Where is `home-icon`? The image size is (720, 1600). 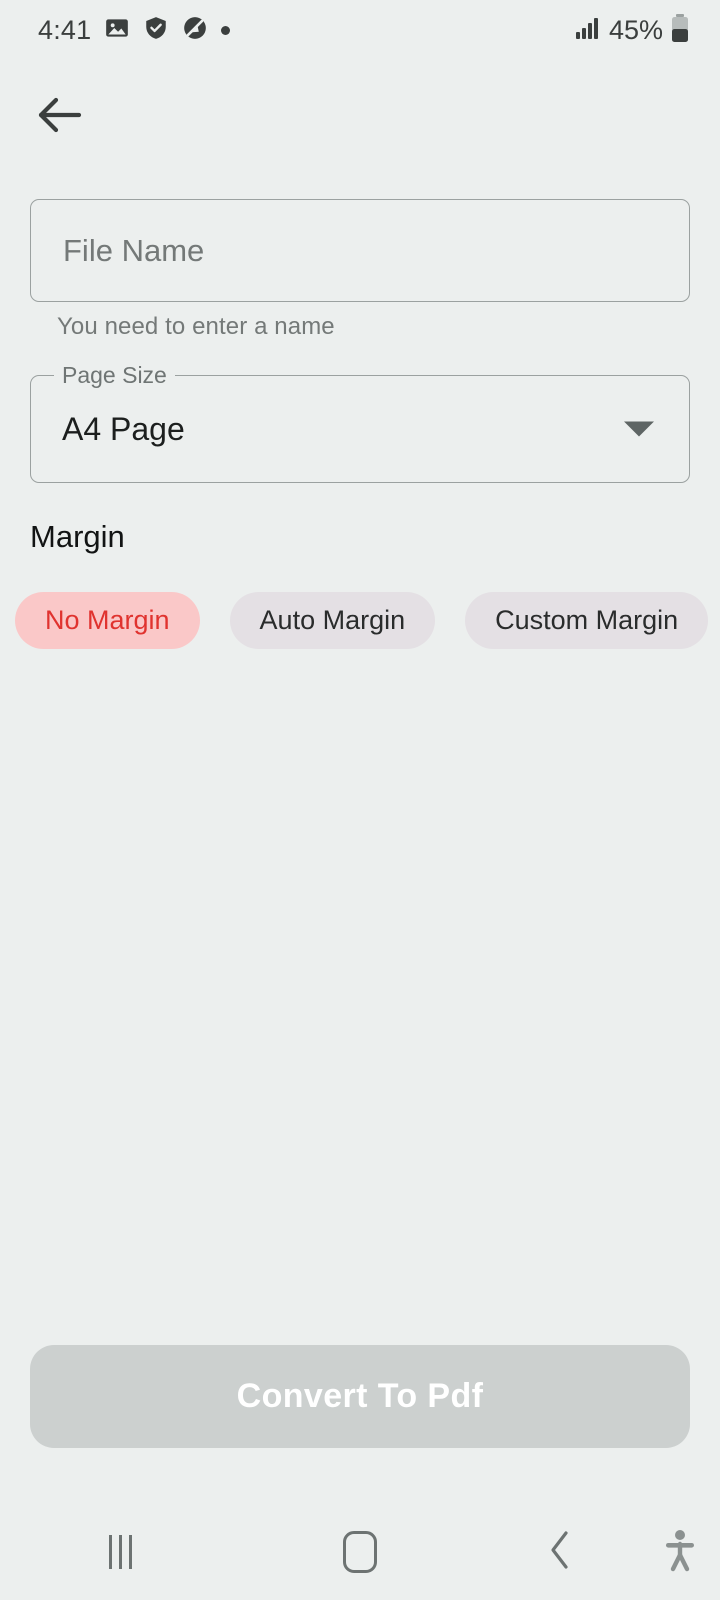
home-icon is located at coordinates (360, 1552).